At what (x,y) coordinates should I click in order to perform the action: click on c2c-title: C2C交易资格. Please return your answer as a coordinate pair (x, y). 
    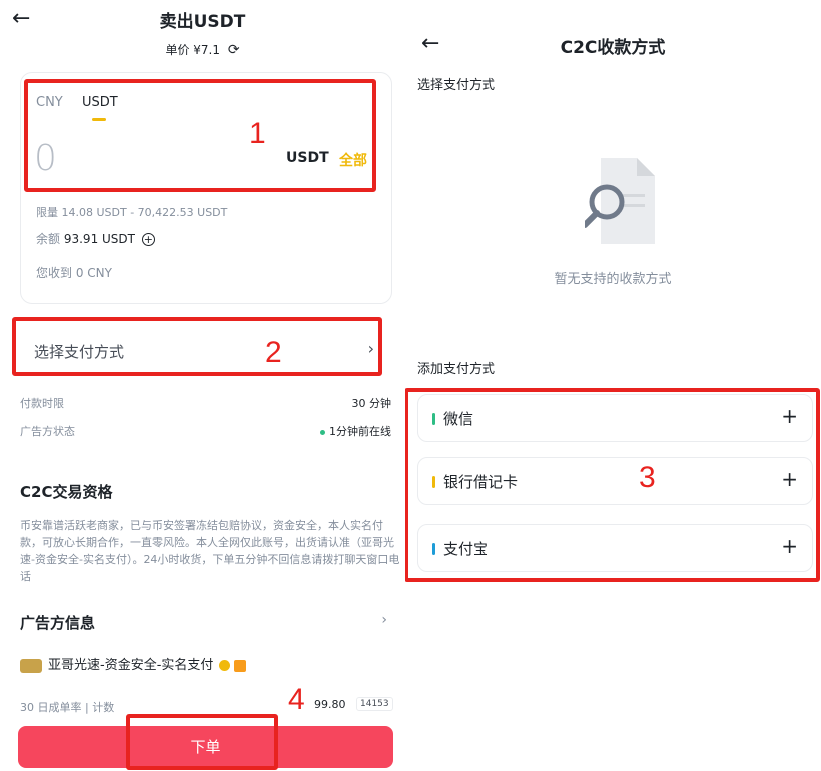
    Looking at the image, I should click on (66, 492).